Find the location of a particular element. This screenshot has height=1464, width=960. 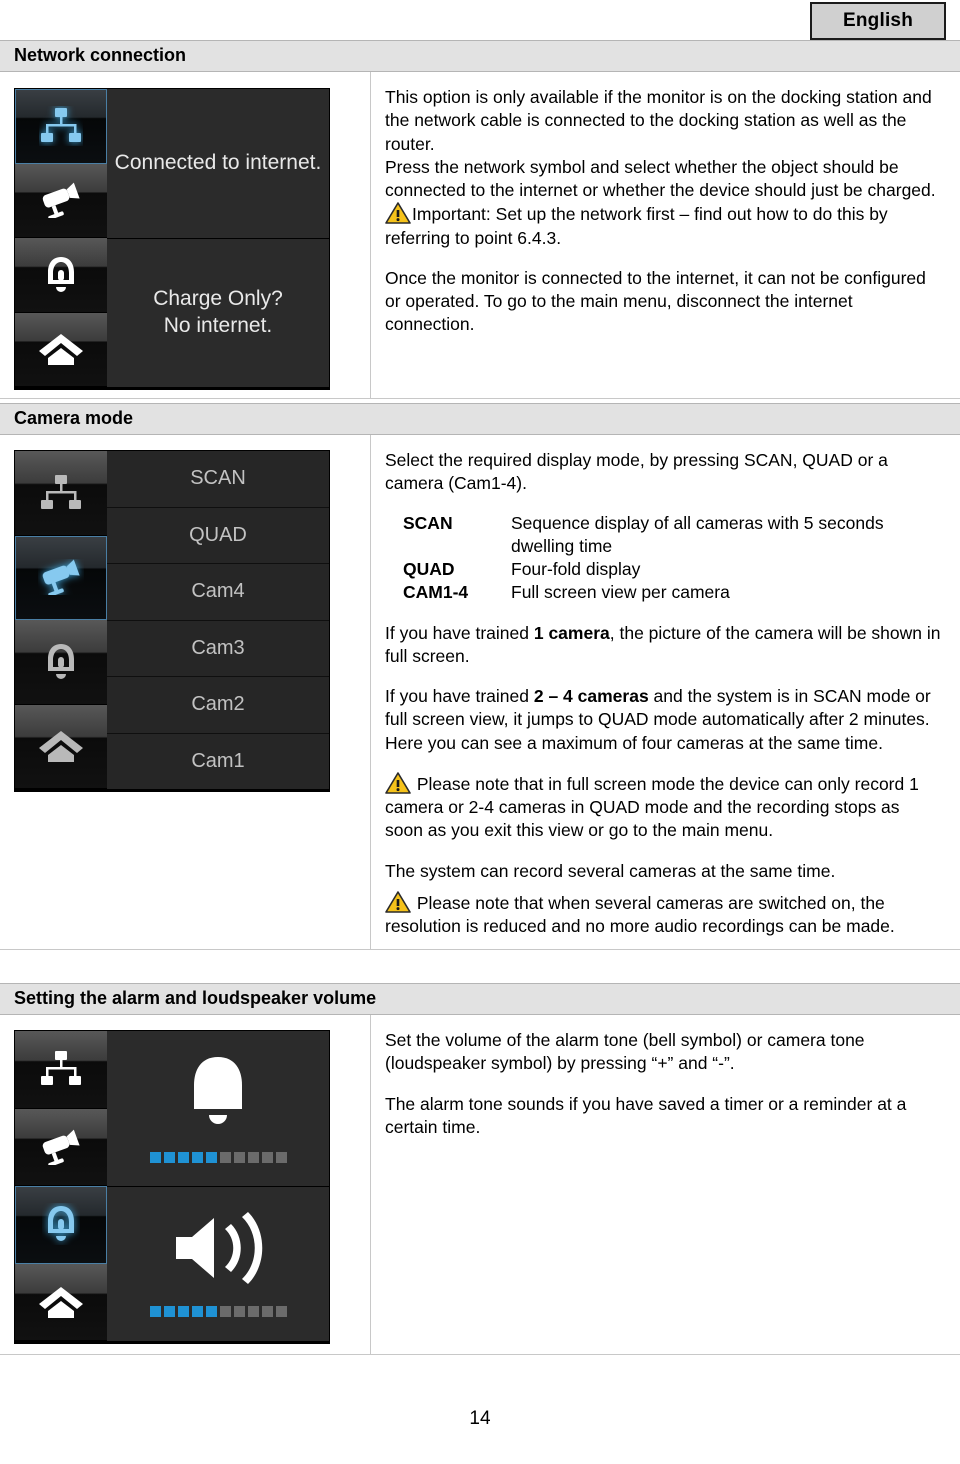

connect-internet-label: Connected to internet. is located at coordinates (218, 162).